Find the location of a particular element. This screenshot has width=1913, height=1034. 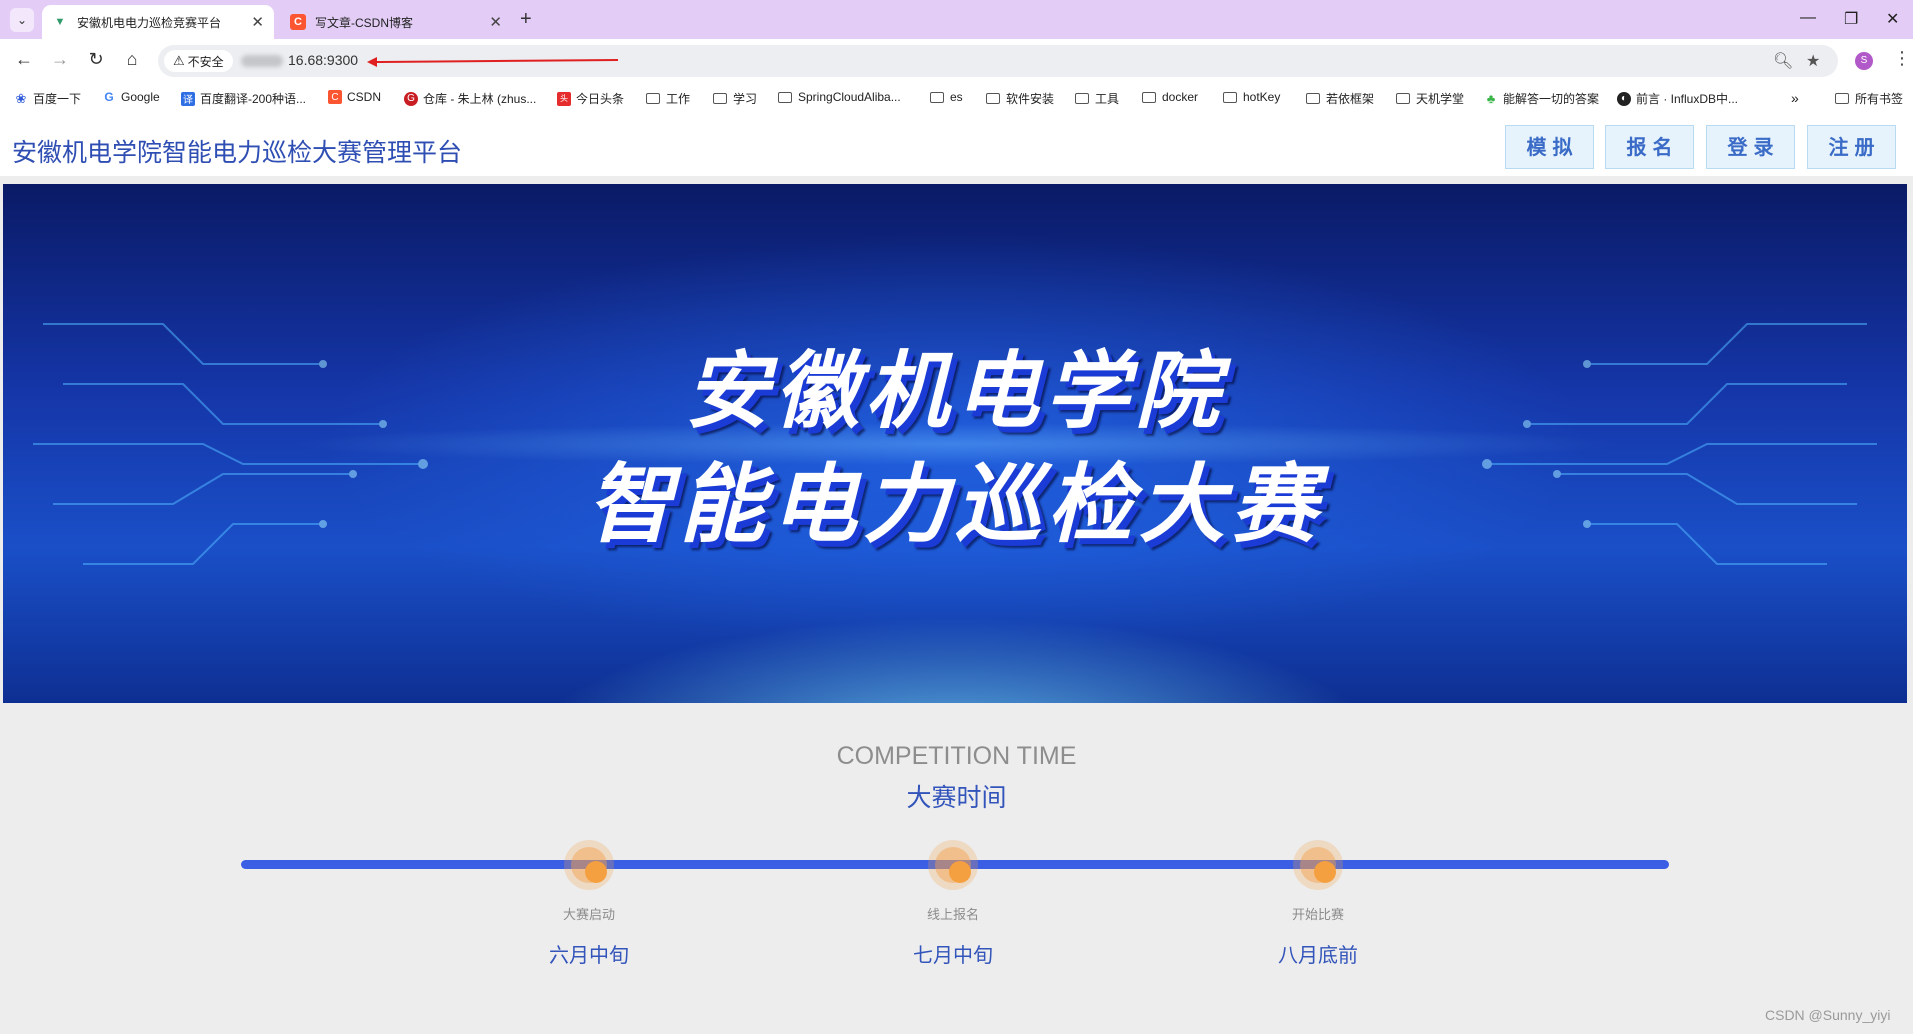

leaf-icon: ♣ is located at coordinates (1491, 98).